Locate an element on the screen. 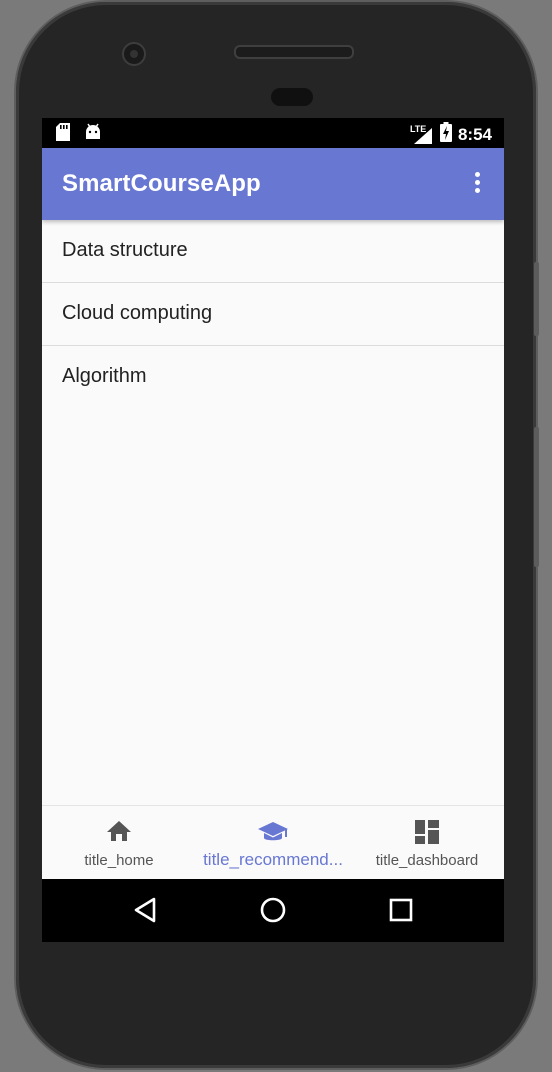 Image resolution: width=552 pixels, height=1072 pixels. school-icon is located at coordinates (273, 834).